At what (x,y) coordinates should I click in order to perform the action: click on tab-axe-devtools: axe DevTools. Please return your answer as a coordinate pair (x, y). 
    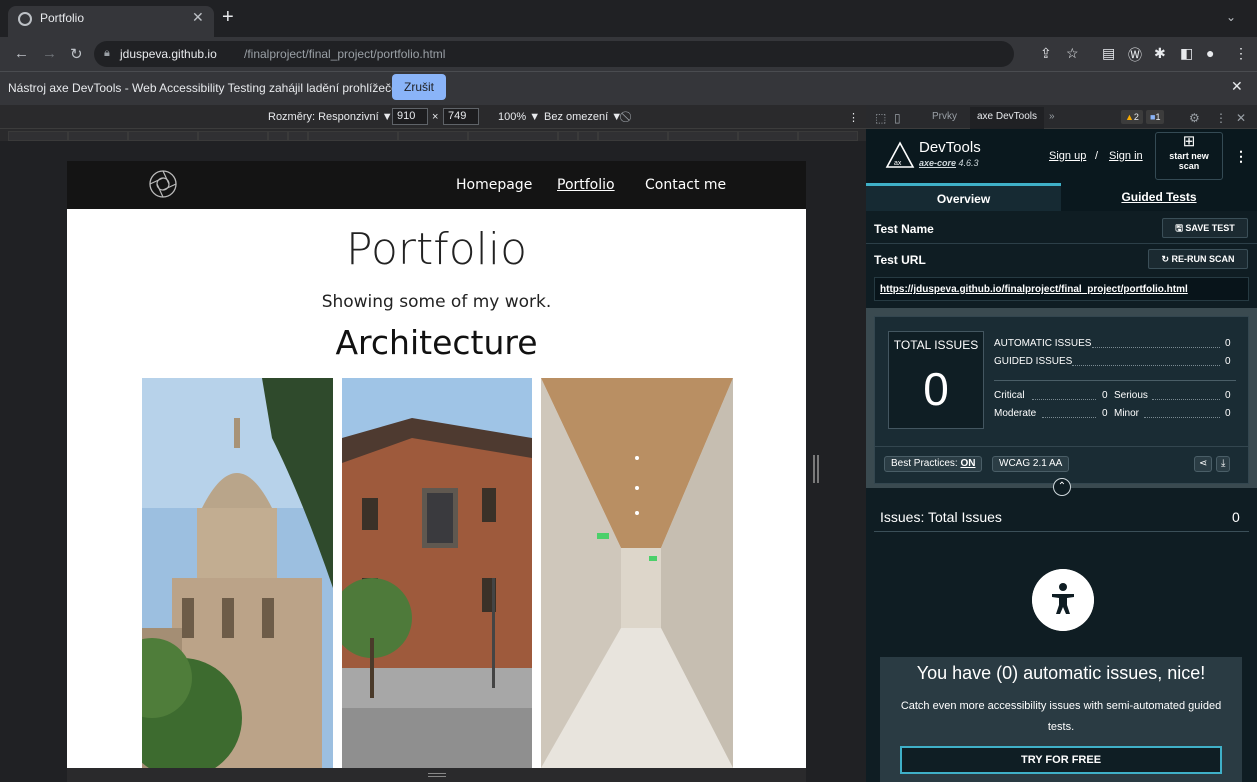
    Looking at the image, I should click on (1007, 118).